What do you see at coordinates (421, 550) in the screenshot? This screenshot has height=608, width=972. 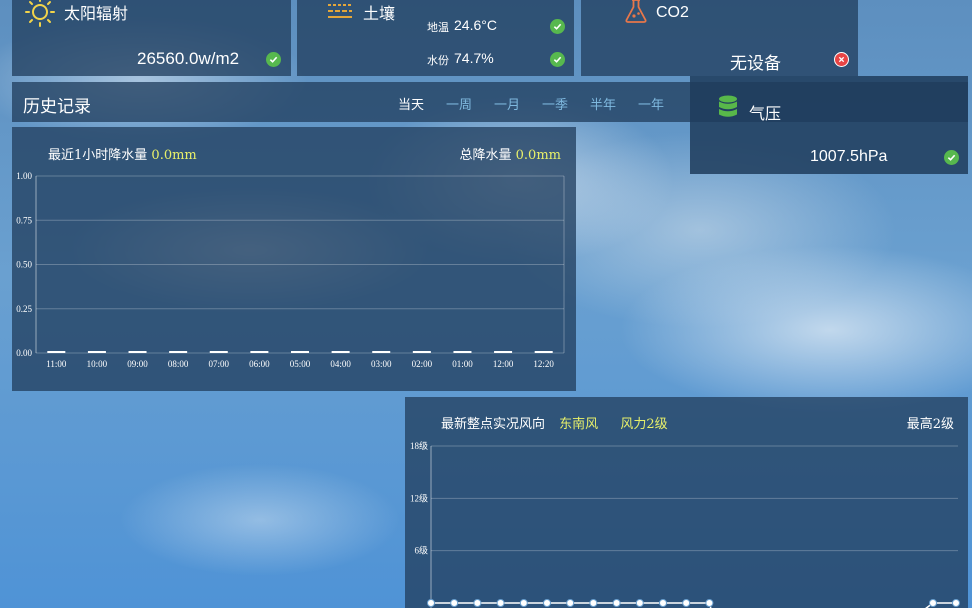 I see `wind-y-tick: 6级` at bounding box center [421, 550].